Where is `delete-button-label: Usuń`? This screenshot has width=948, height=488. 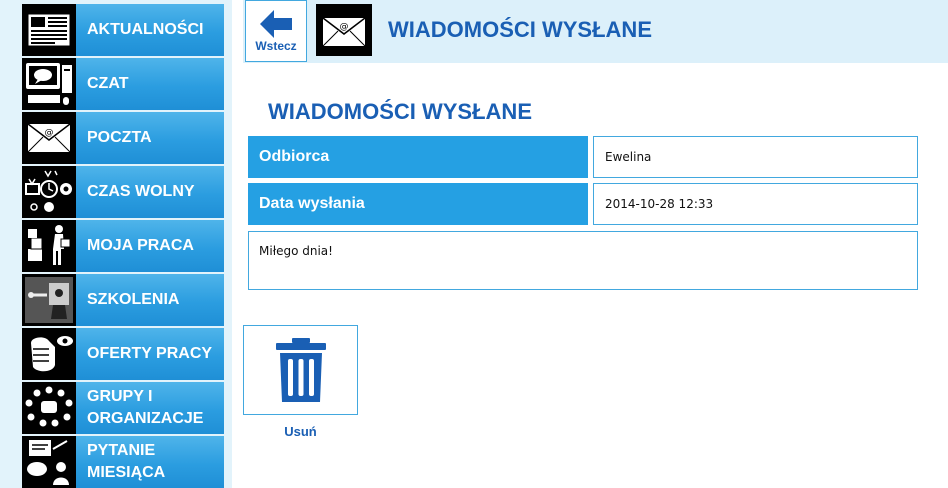 delete-button-label: Usuń is located at coordinates (300, 431).